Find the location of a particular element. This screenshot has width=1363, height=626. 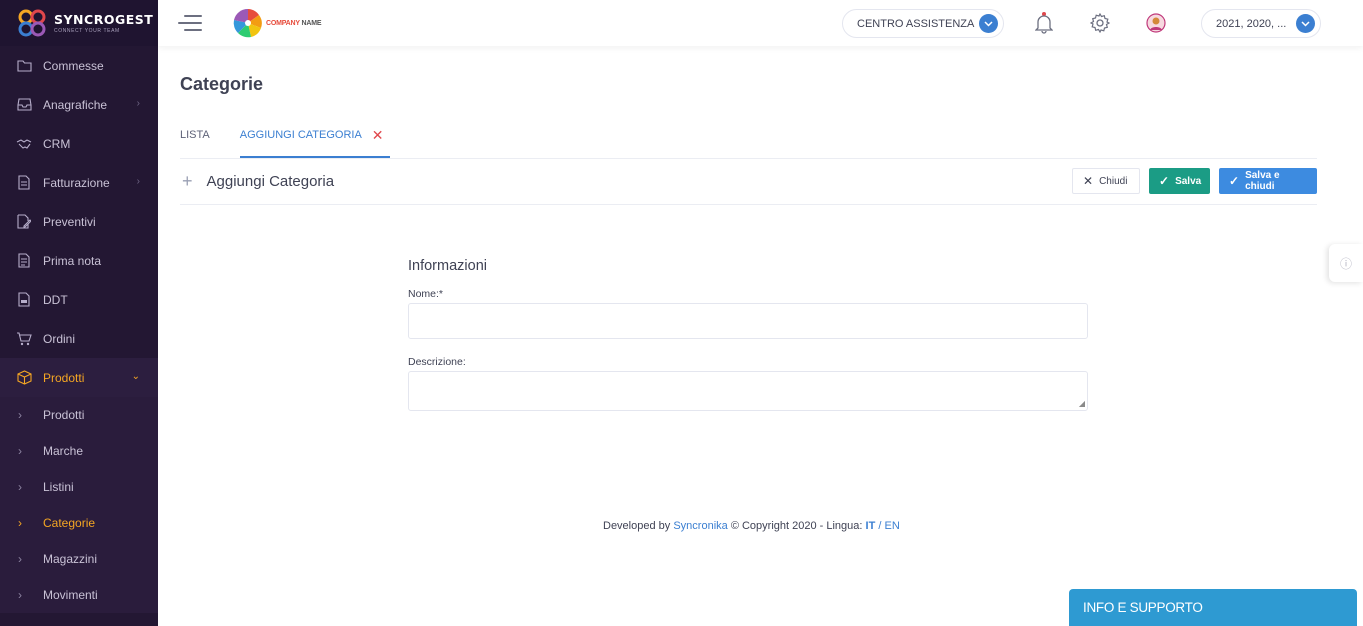

sidebar-item-label: DDT is located at coordinates (55, 299).